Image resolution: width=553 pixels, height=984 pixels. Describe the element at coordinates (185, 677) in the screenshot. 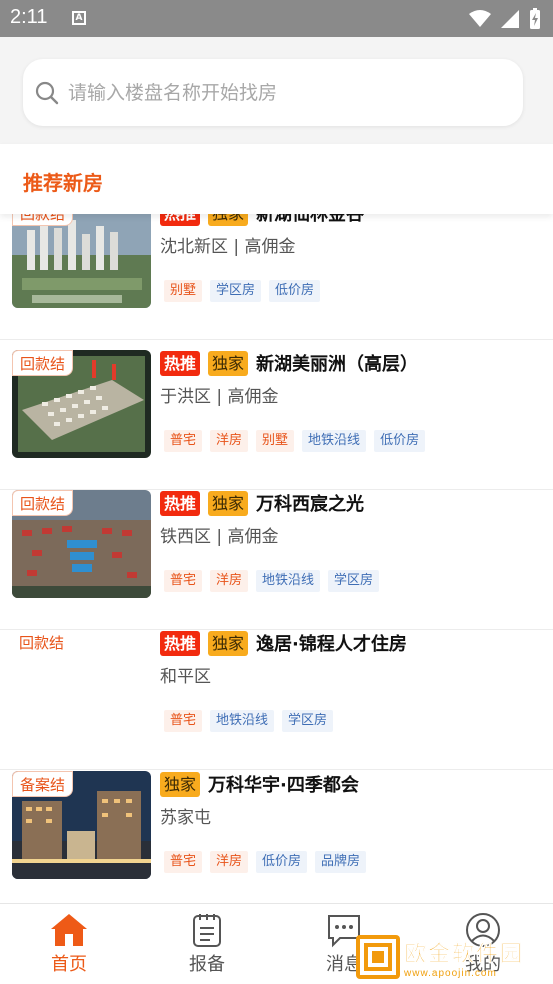

I see `listing-district: 和平区` at that location.